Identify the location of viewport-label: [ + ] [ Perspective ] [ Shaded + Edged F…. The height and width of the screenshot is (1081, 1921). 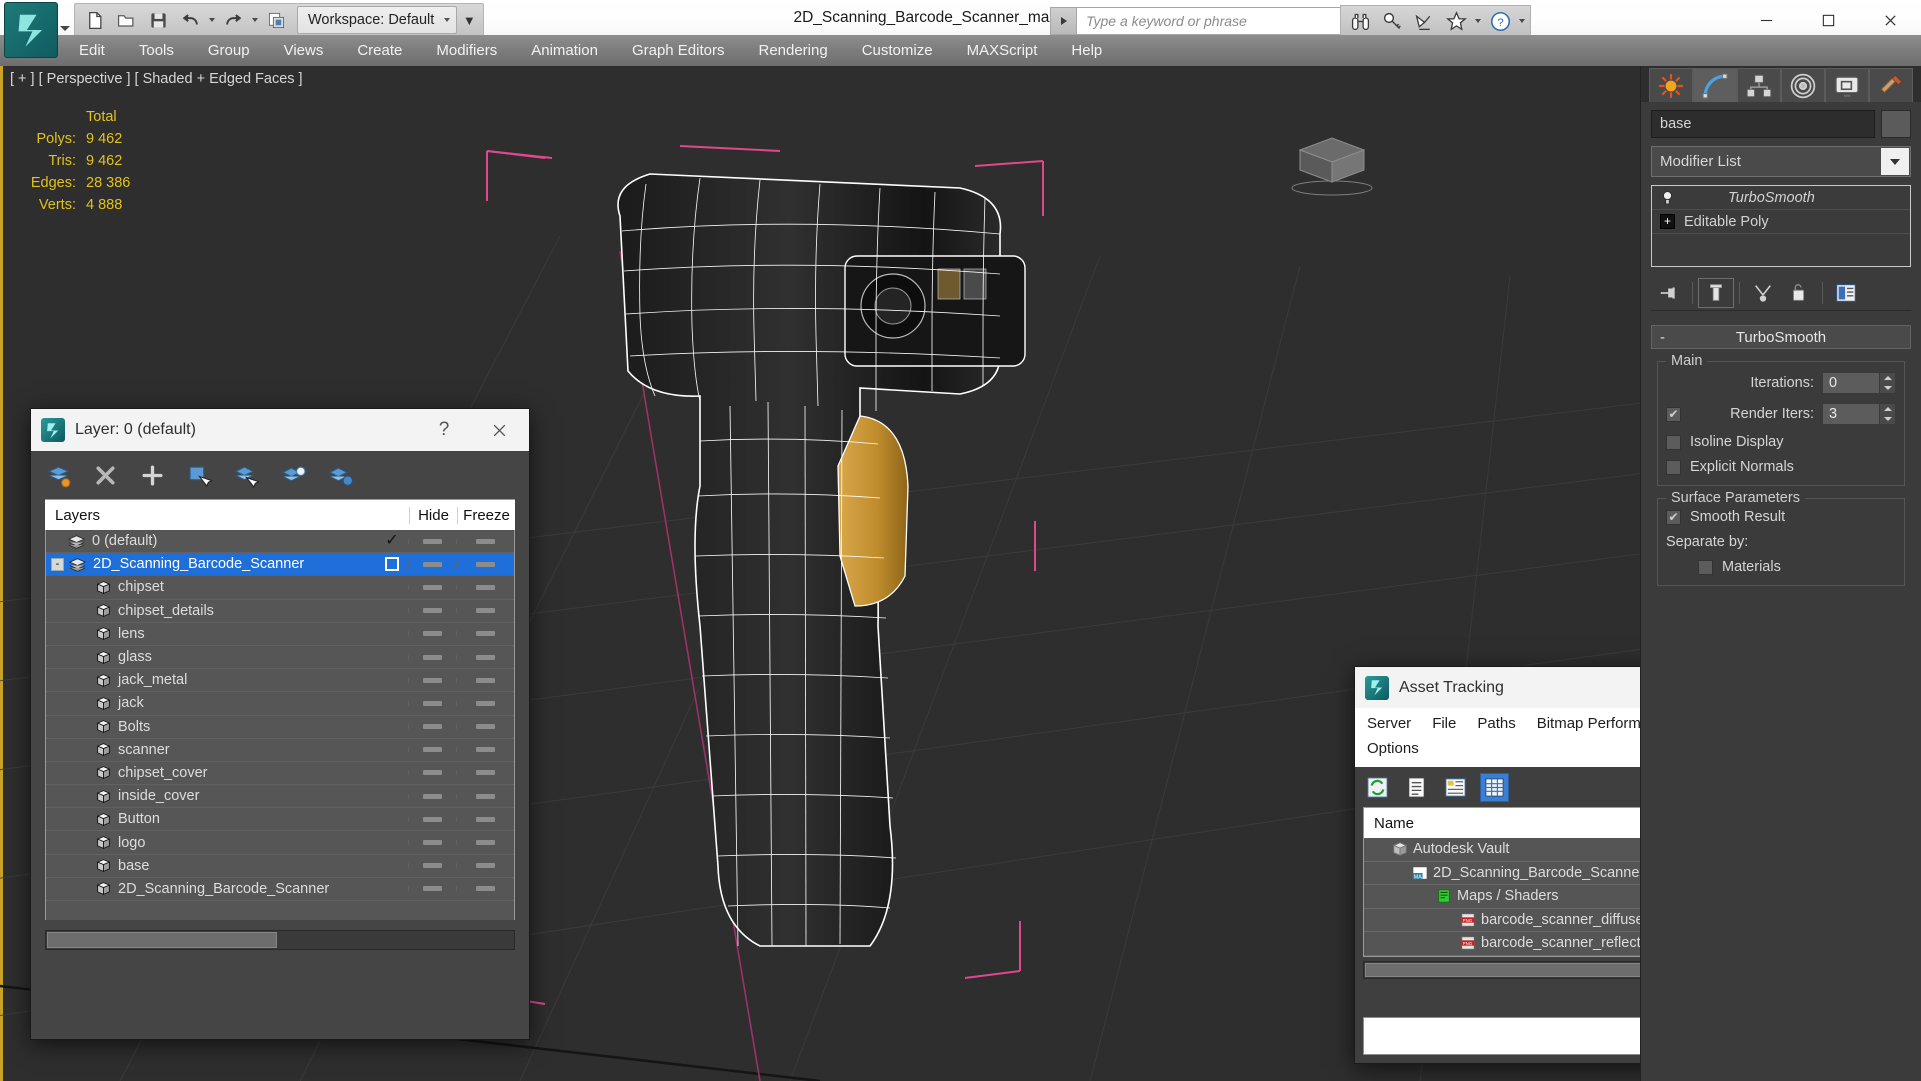
(156, 79).